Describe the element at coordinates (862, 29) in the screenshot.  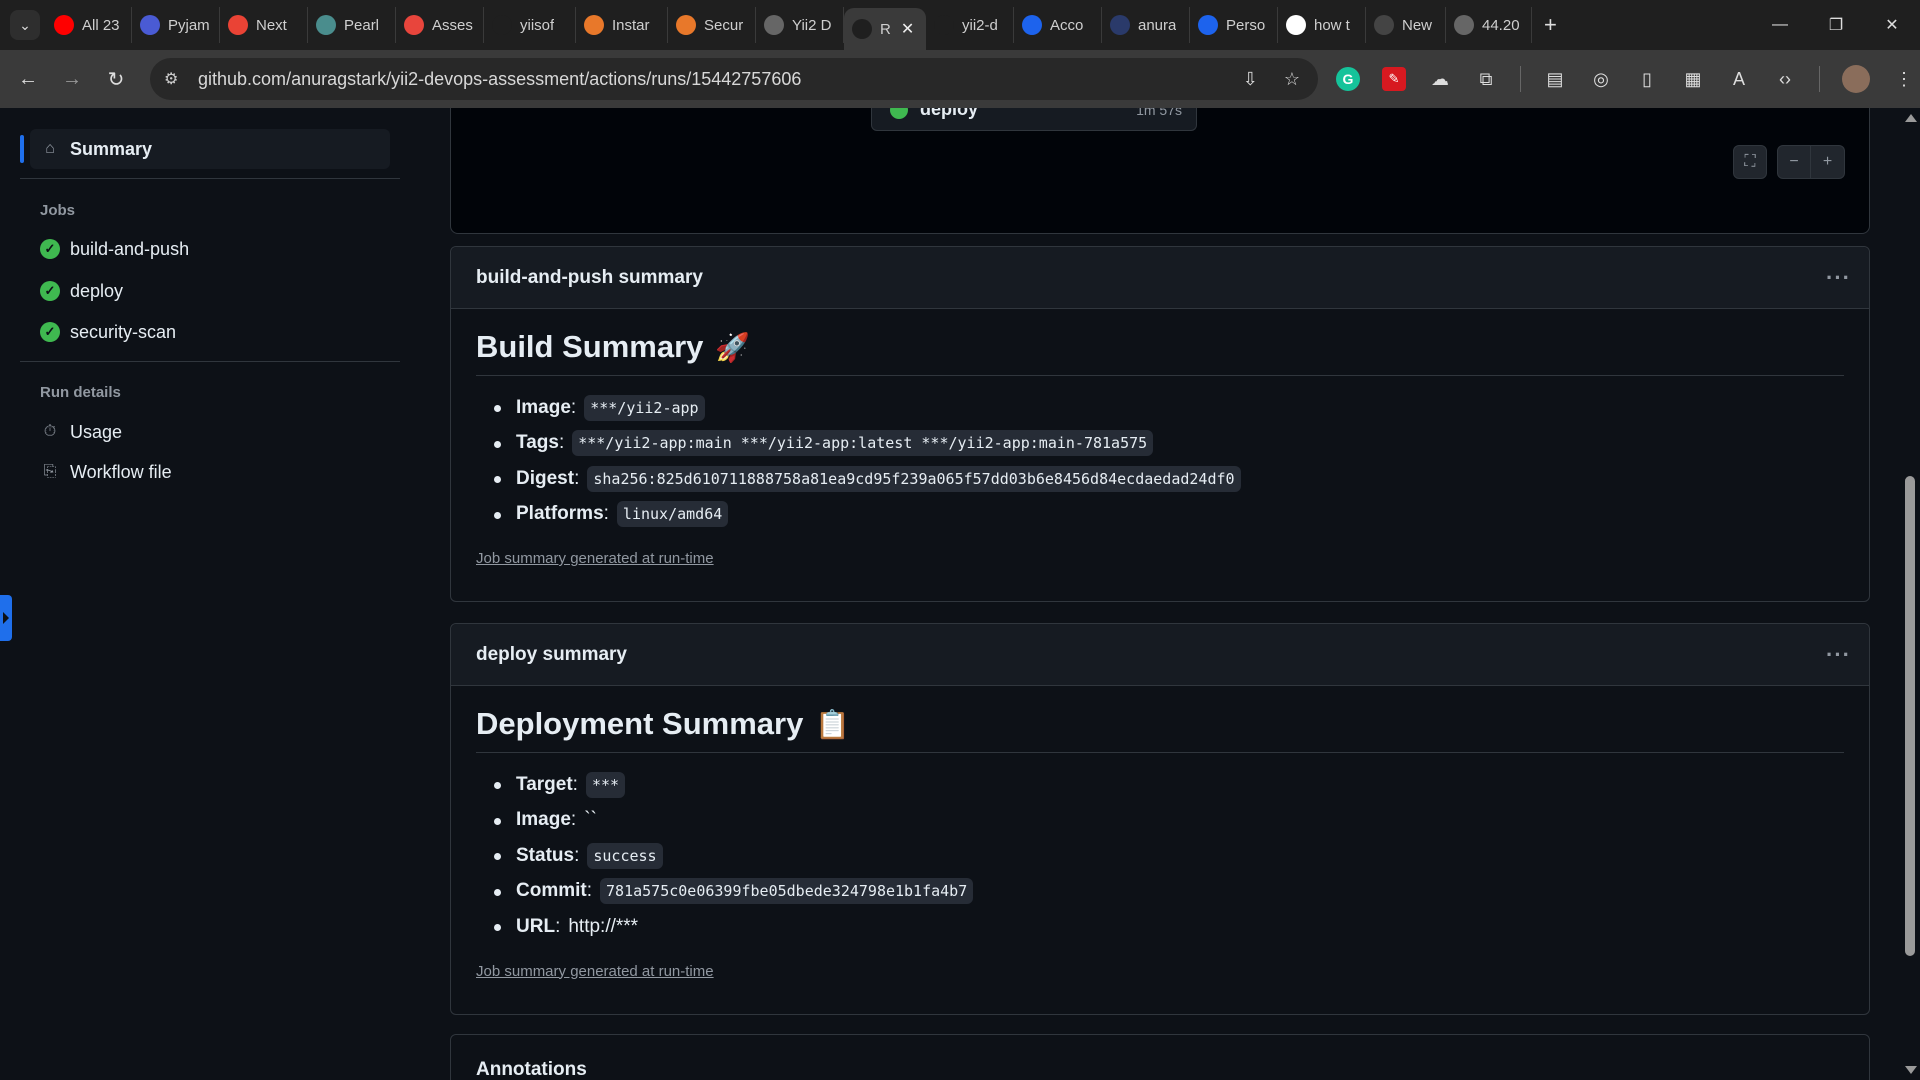
I see `github-actions-icon` at that location.